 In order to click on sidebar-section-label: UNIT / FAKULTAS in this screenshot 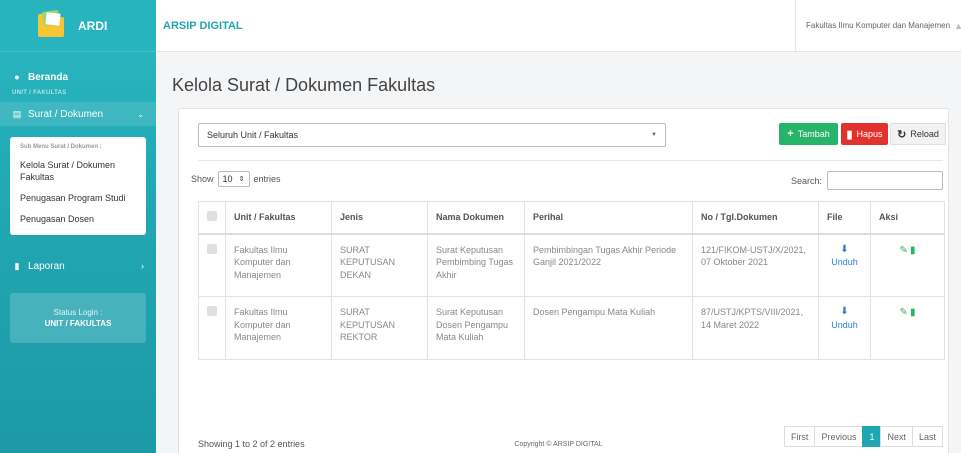, I will do `click(39, 93)`.